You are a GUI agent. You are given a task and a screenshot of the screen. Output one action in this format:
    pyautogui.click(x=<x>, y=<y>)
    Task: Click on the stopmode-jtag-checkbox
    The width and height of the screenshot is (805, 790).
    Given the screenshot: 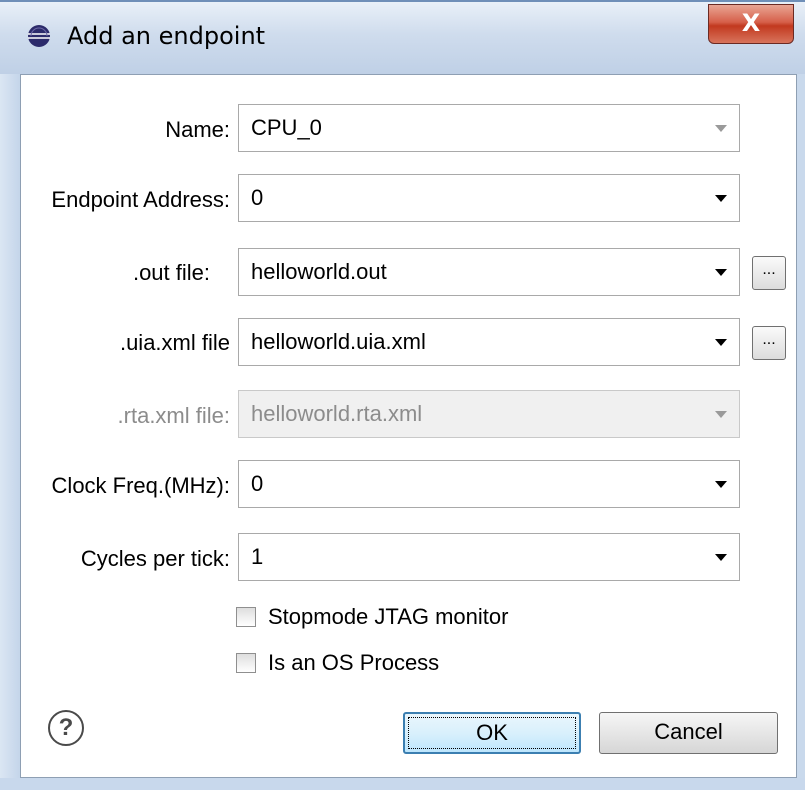 What is the action you would take?
    pyautogui.click(x=246, y=617)
    